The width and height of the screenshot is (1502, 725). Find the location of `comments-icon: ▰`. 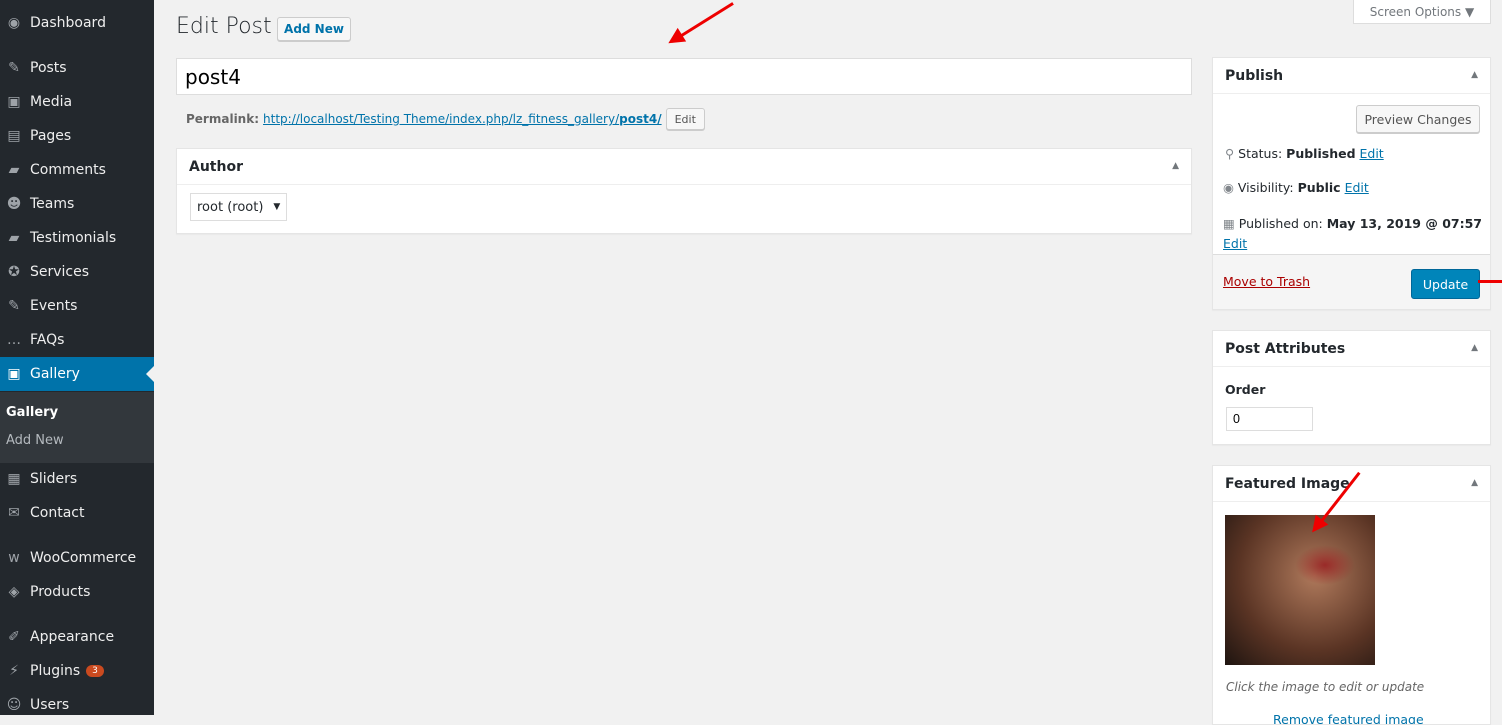

comments-icon: ▰ is located at coordinates (14, 170).